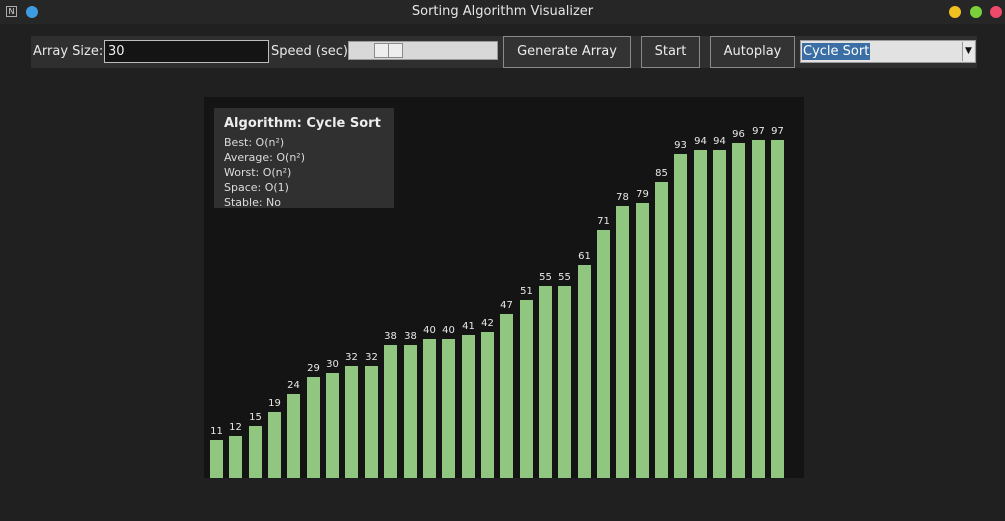 Image resolution: width=1005 pixels, height=521 pixels. I want to click on speed-label: Speed (sec):, so click(312, 51).